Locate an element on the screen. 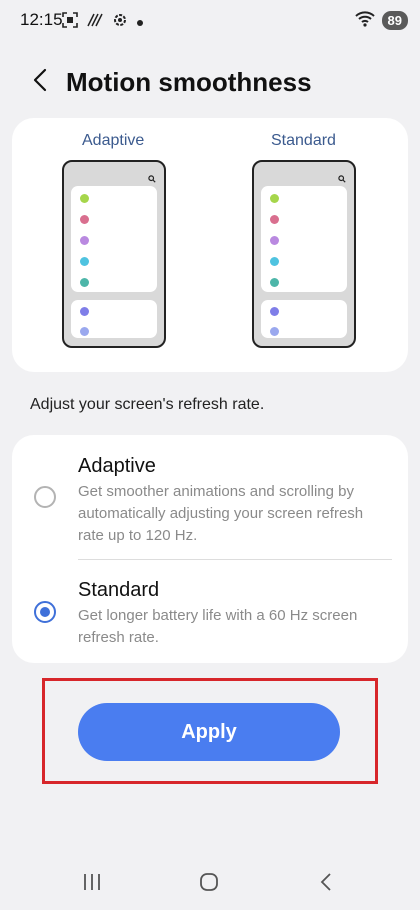  nav-back-button is located at coordinates (326, 884).